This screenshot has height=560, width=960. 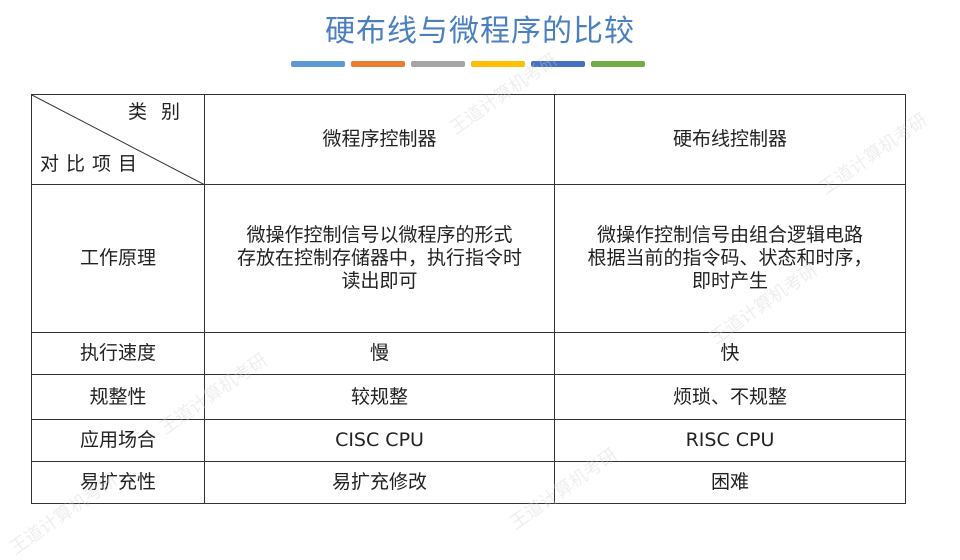 I want to click on row-label: 规整性, so click(x=118, y=397).